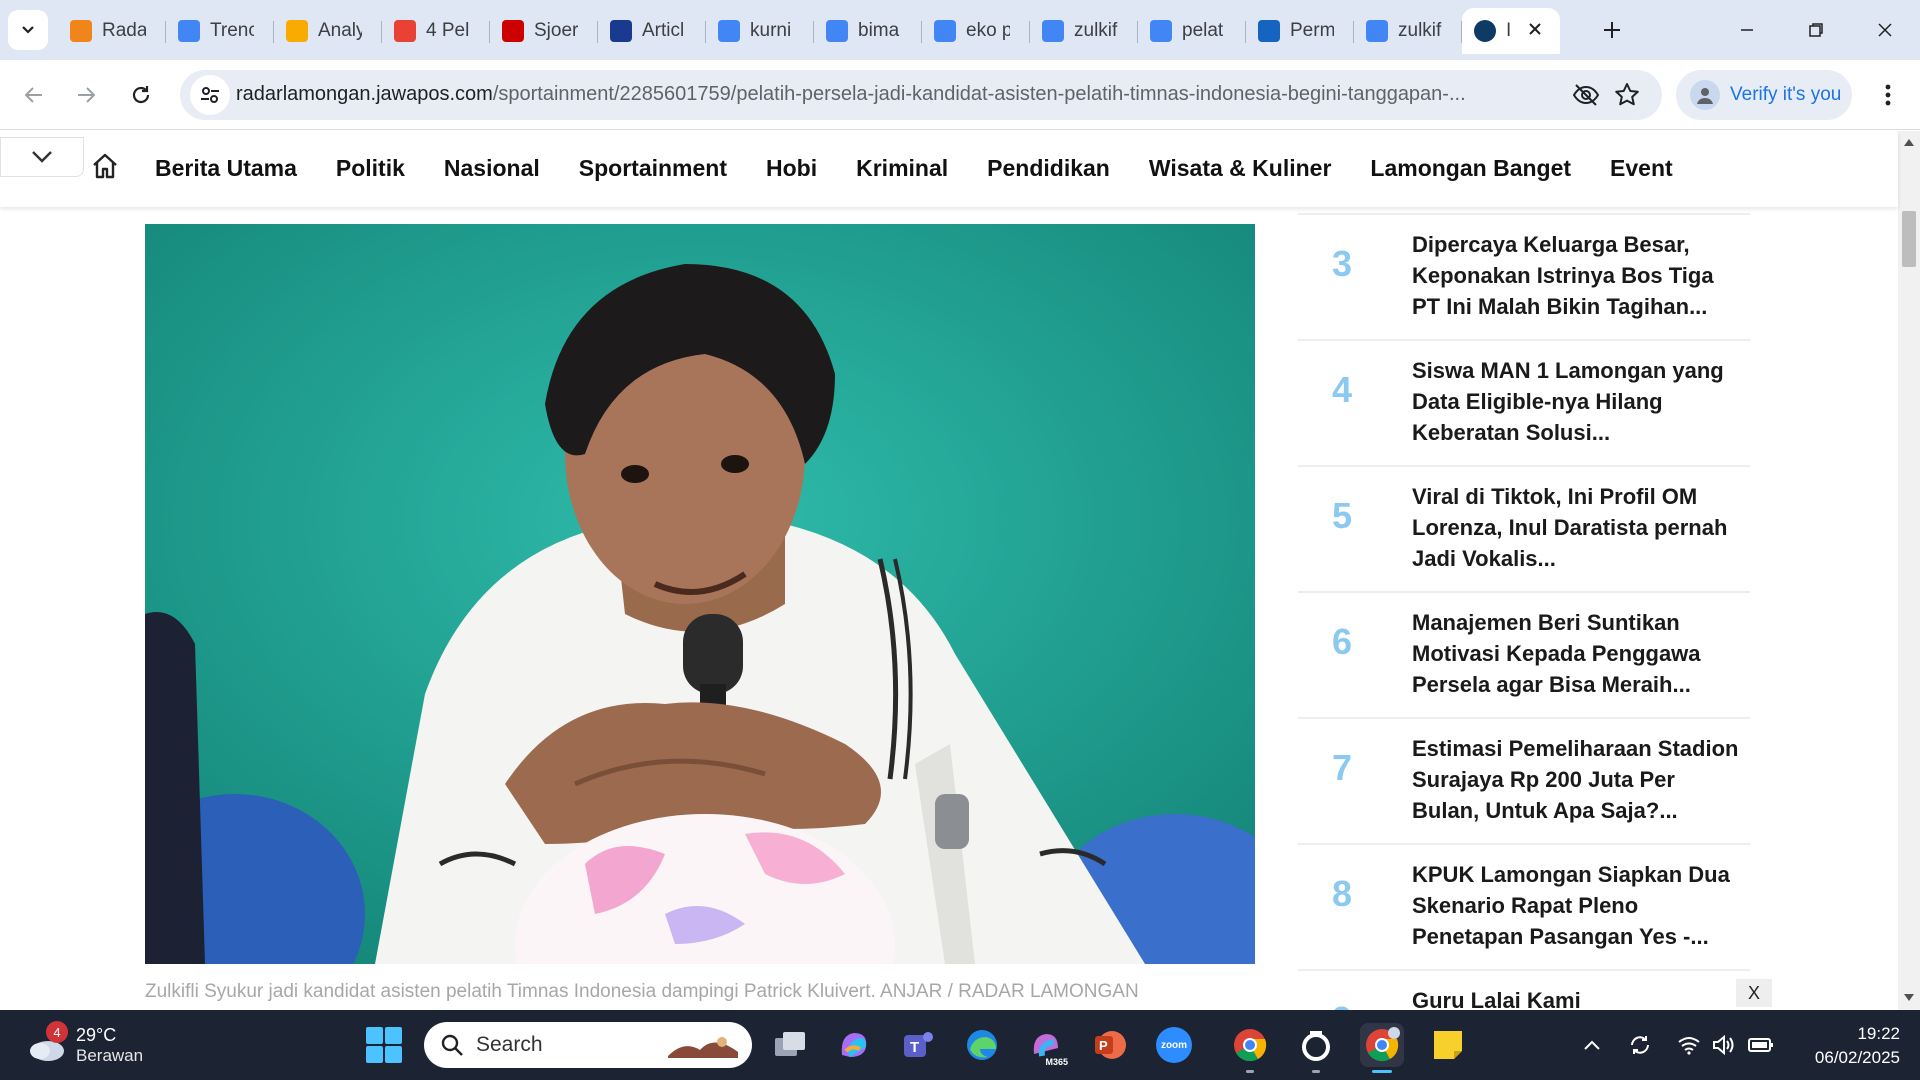 Image resolution: width=1920 pixels, height=1080 pixels. Describe the element at coordinates (1511, 31) in the screenshot. I see `tab-active: I` at that location.